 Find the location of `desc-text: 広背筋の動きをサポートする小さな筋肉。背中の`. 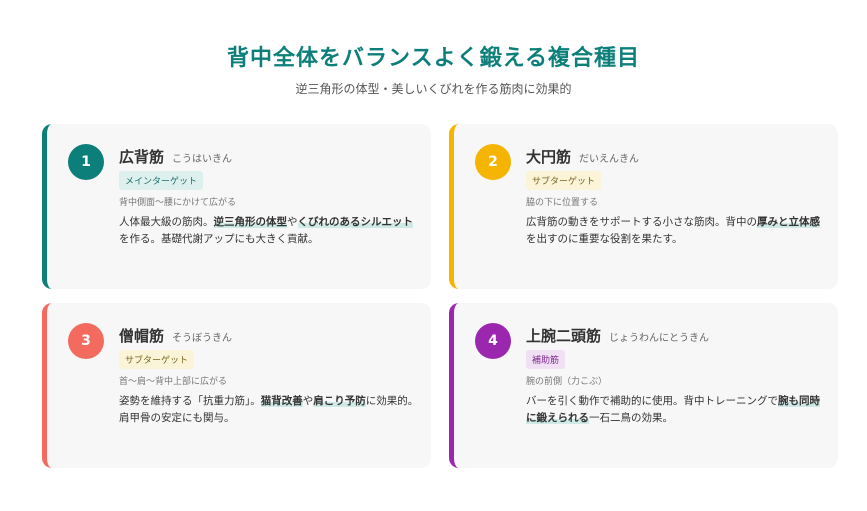

desc-text: 広背筋の動きをサポートする小さな筋肉。背中の is located at coordinates (641, 222).